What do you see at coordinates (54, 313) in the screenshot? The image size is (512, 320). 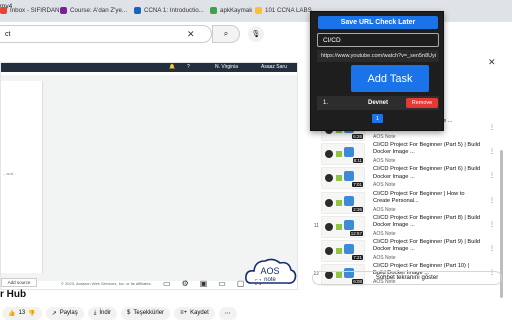 I see `share-icon: ↗` at bounding box center [54, 313].